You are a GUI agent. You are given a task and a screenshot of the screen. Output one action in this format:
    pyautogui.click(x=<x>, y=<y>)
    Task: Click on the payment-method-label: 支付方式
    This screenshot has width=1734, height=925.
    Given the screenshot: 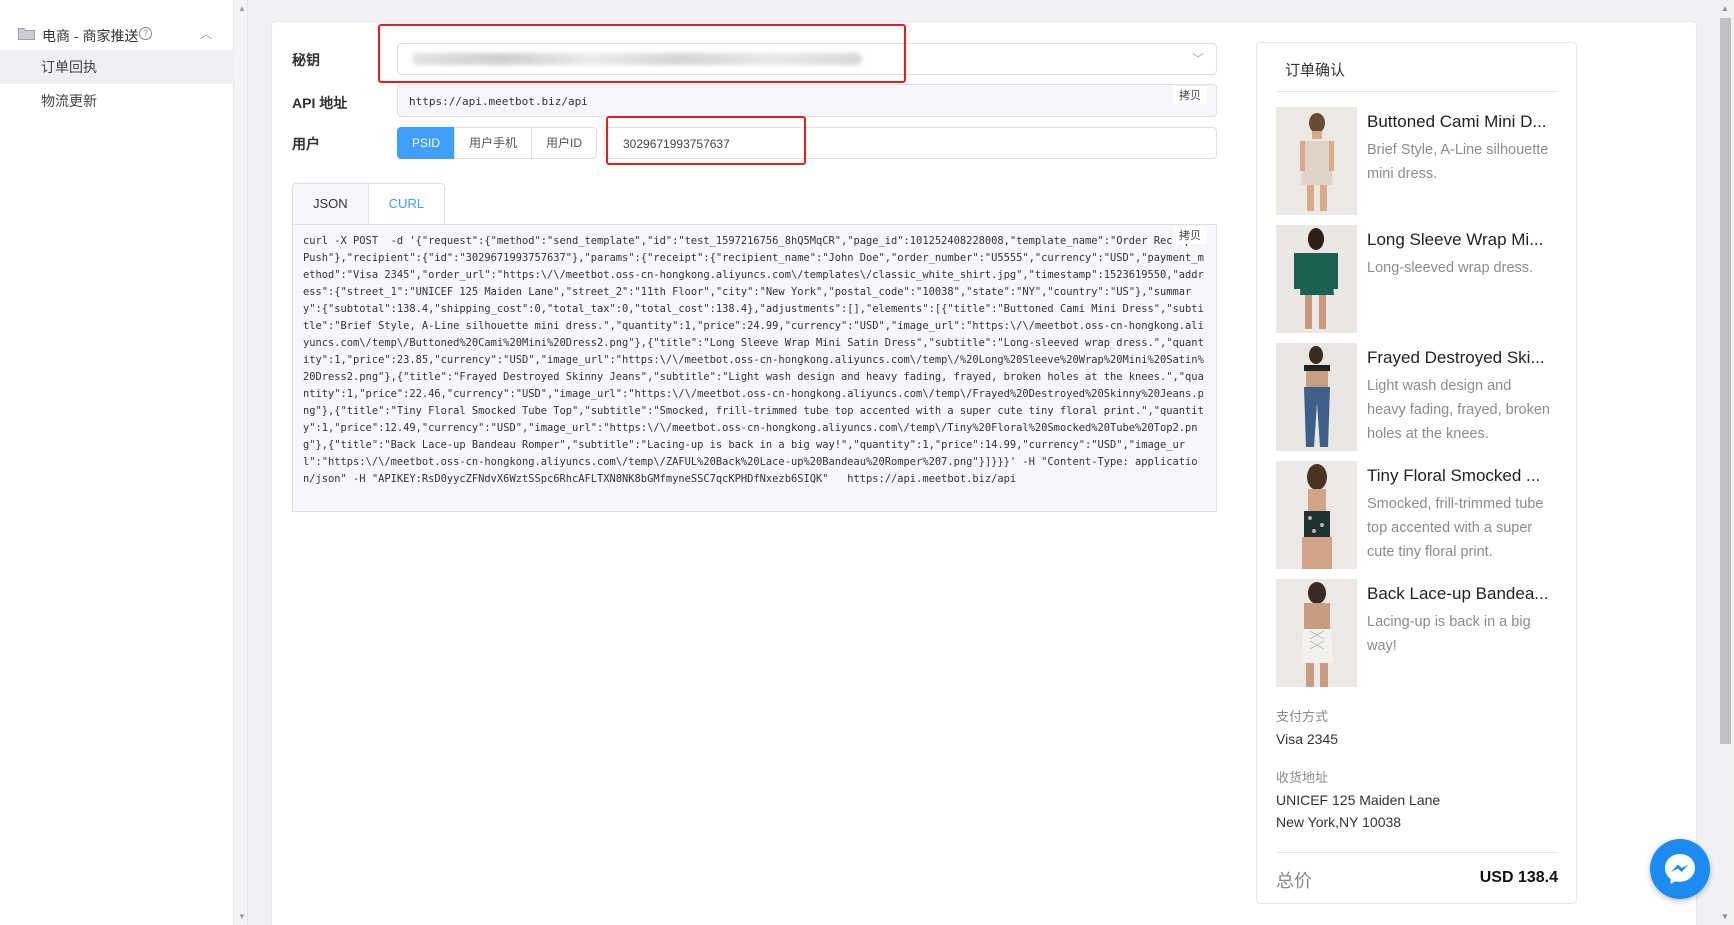 What is the action you would take?
    pyautogui.click(x=1302, y=716)
    